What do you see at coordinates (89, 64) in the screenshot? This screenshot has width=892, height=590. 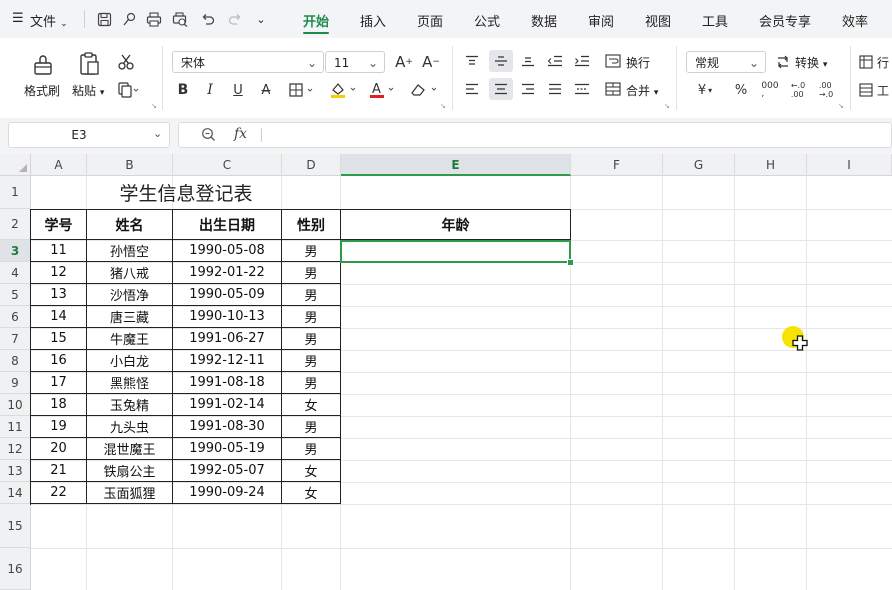 I see `paste-icon` at bounding box center [89, 64].